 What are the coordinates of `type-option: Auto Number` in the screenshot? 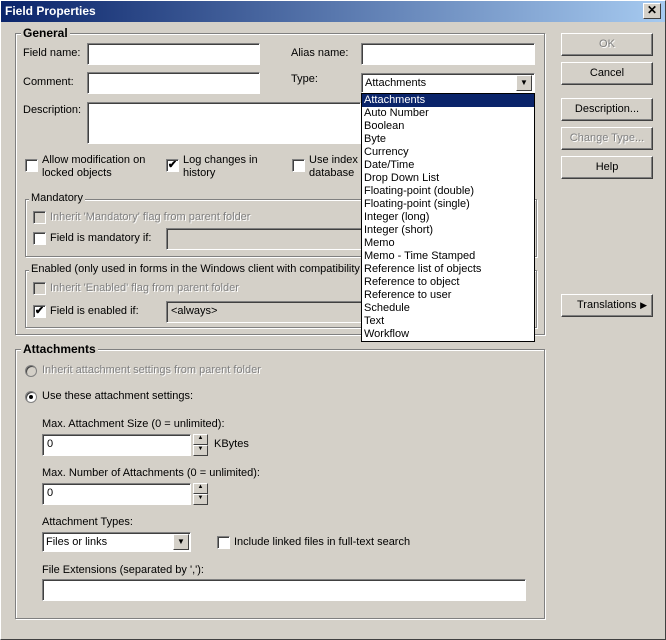 It's located at (448, 113).